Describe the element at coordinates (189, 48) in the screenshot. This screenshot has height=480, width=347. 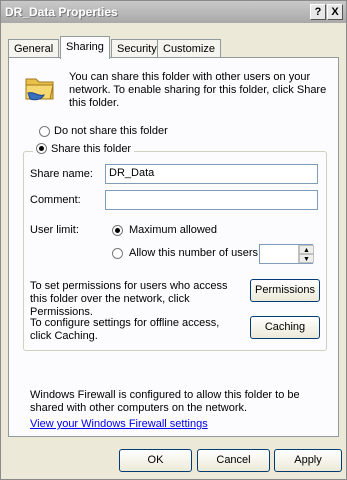
I see `tab-customize: Customize` at that location.